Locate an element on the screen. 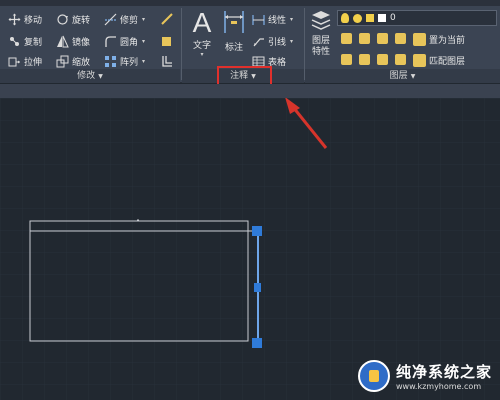 The image size is (500, 400). trim-dropdown-icon: ▾ is located at coordinates (143, 19).